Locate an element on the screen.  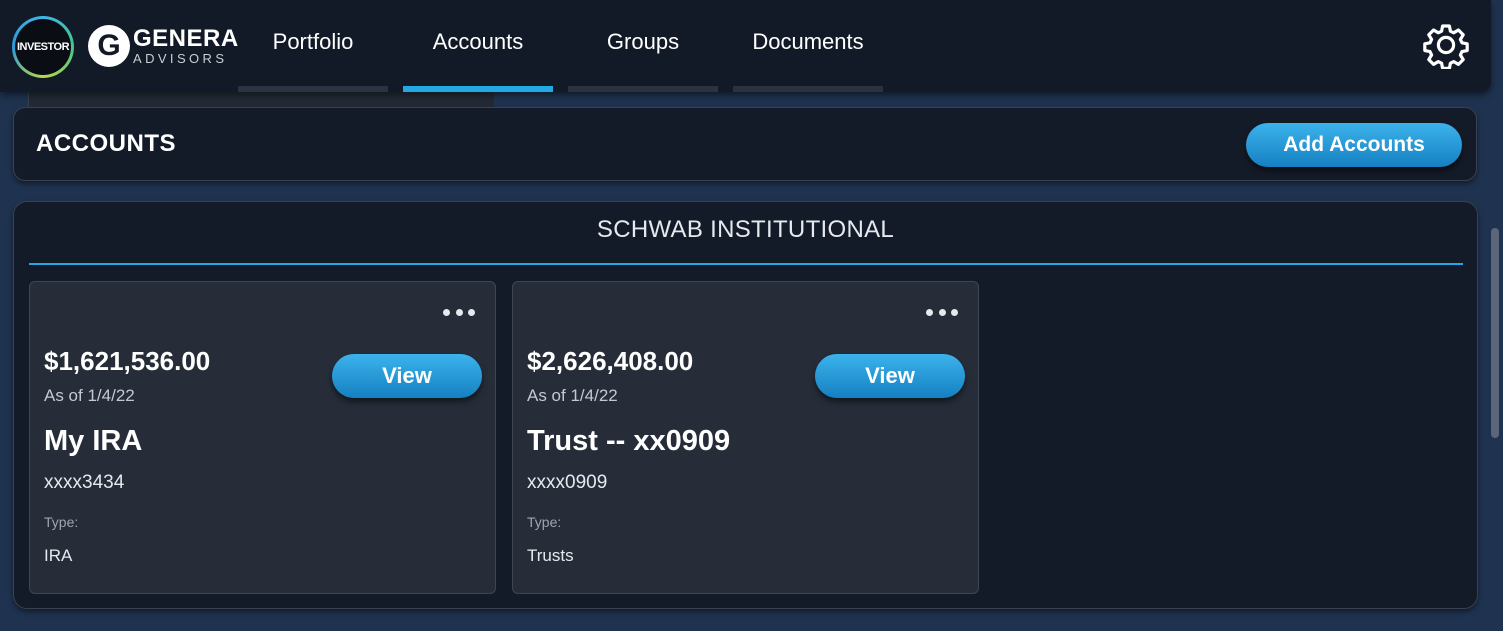
add-accounts-button: Add Accounts is located at coordinates (1354, 145).